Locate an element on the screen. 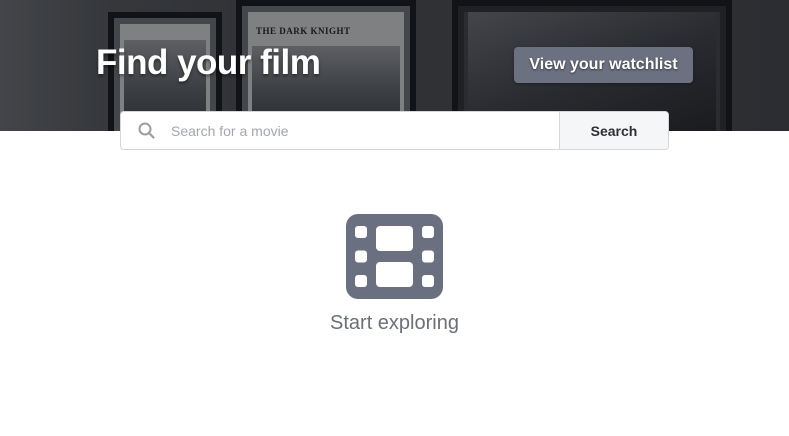 This screenshot has width=789, height=436. view-watchlist-button: View your watchlist is located at coordinates (603, 65).